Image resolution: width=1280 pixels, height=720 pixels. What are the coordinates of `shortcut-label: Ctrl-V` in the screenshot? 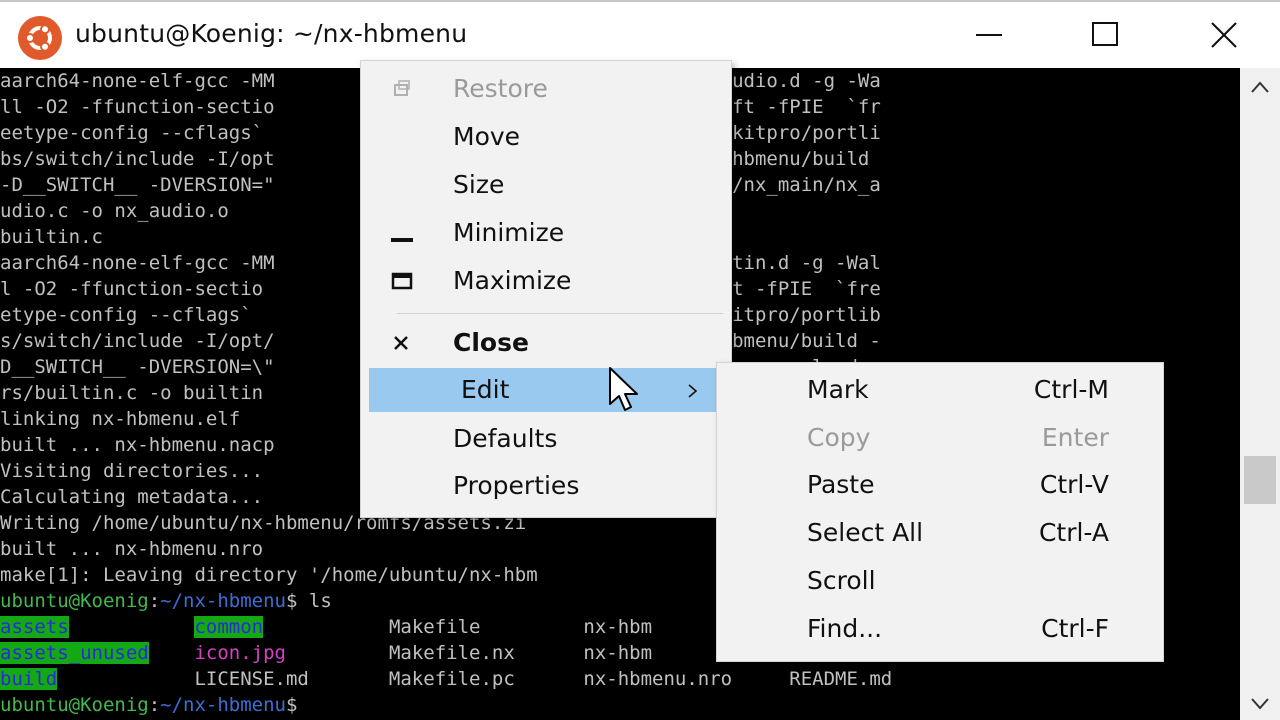 It's located at (1074, 484).